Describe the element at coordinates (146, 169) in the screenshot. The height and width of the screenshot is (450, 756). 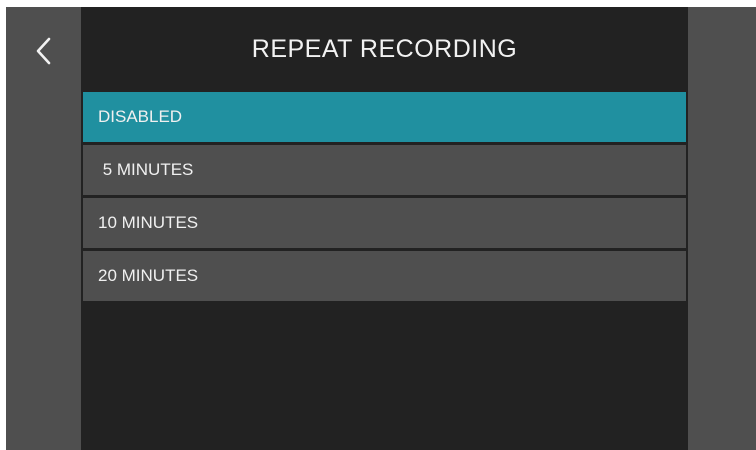
I see `option-label: 5 MINUTES` at that location.